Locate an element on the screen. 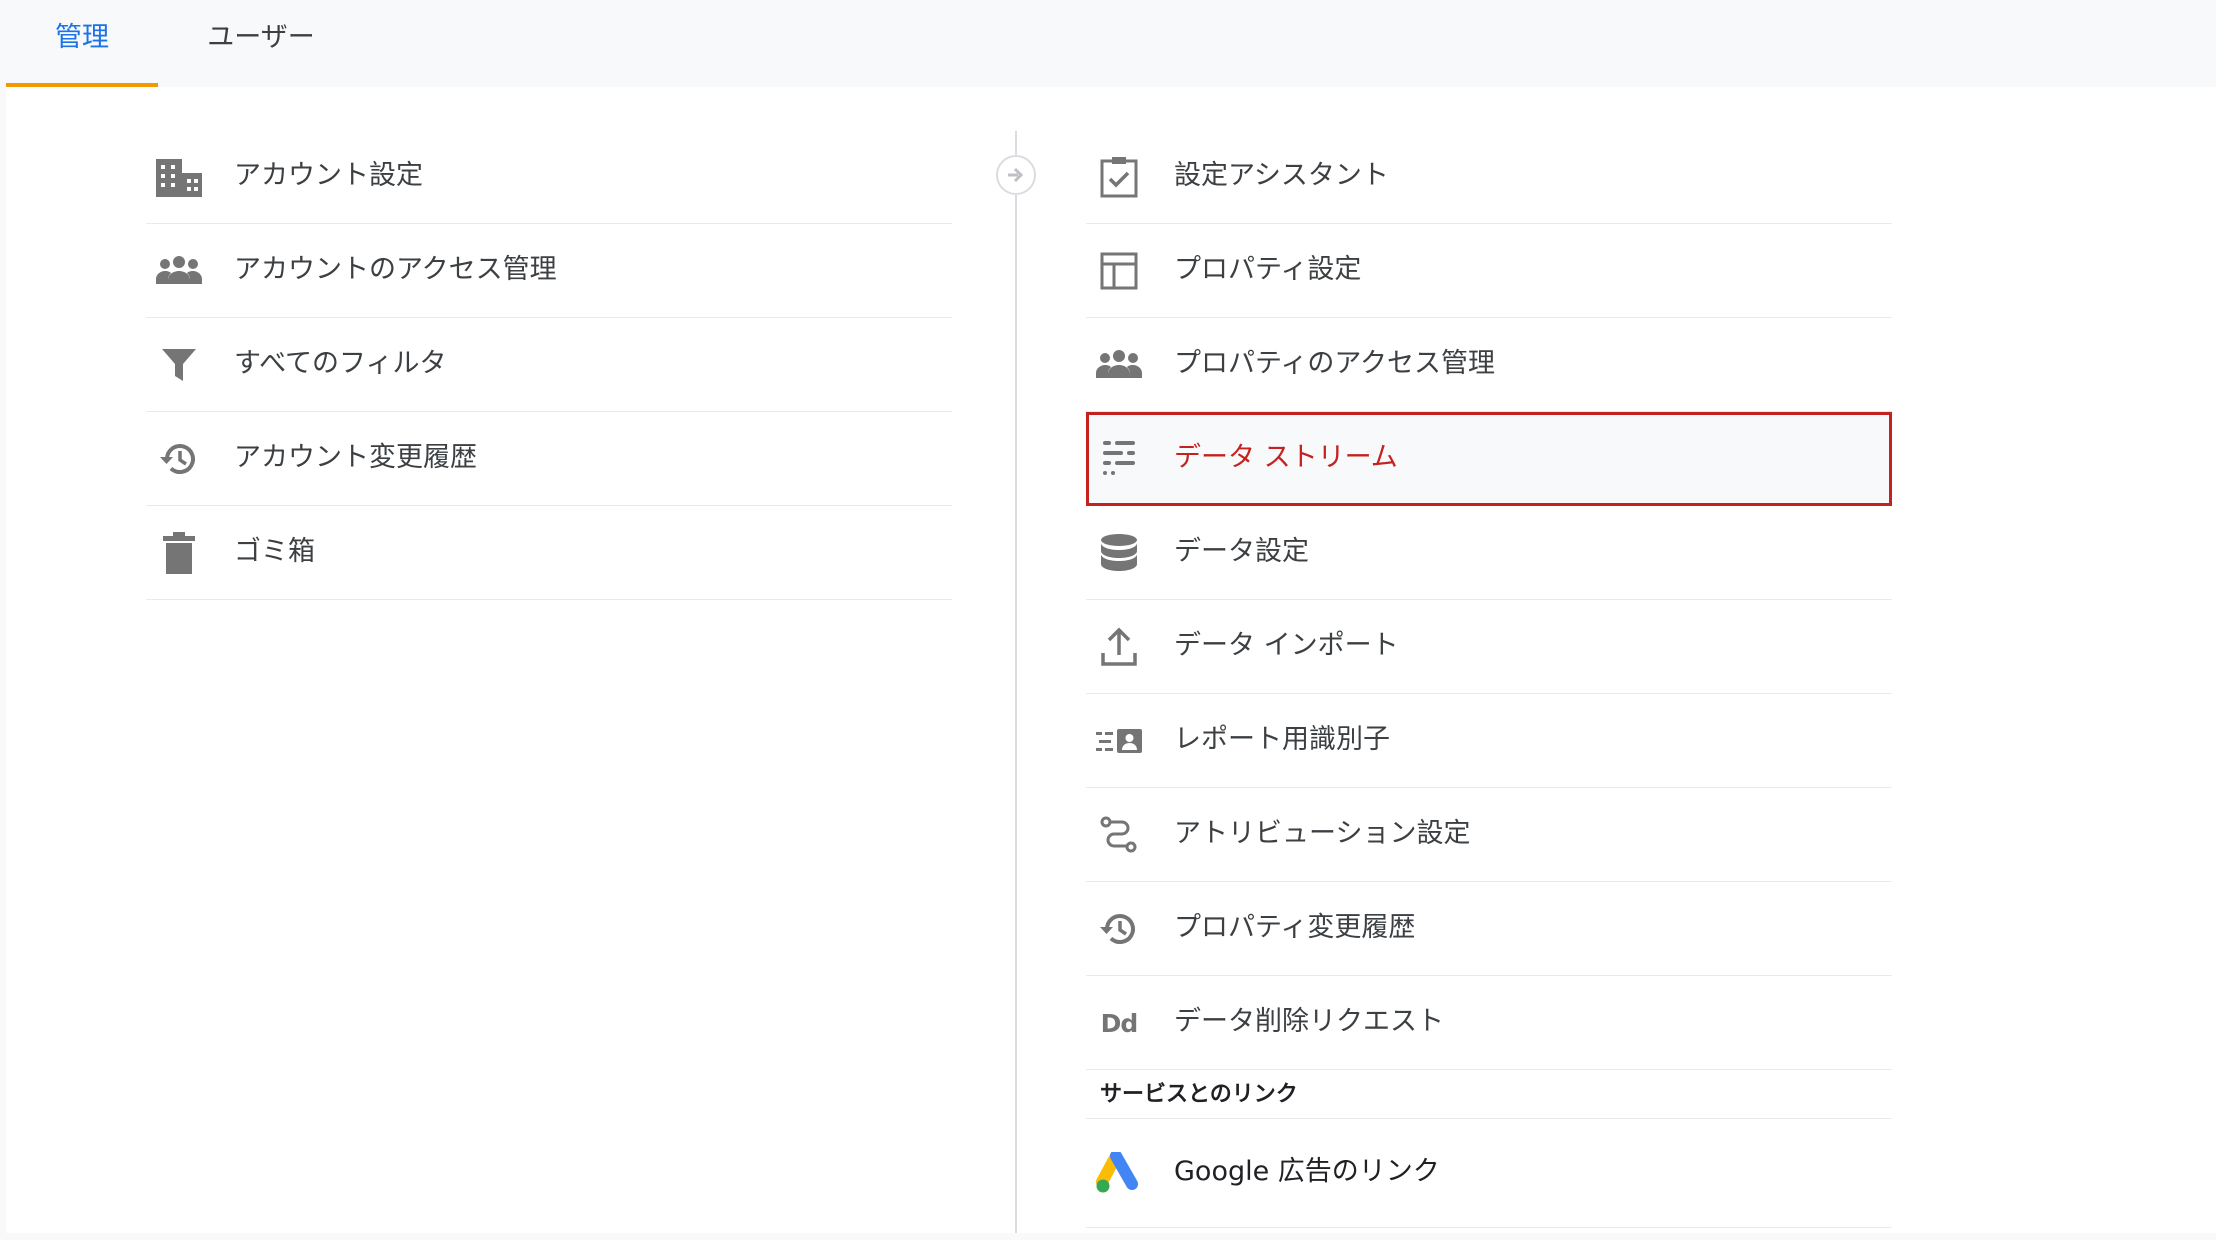 The image size is (2216, 1240). trash-icon is located at coordinates (179, 553).